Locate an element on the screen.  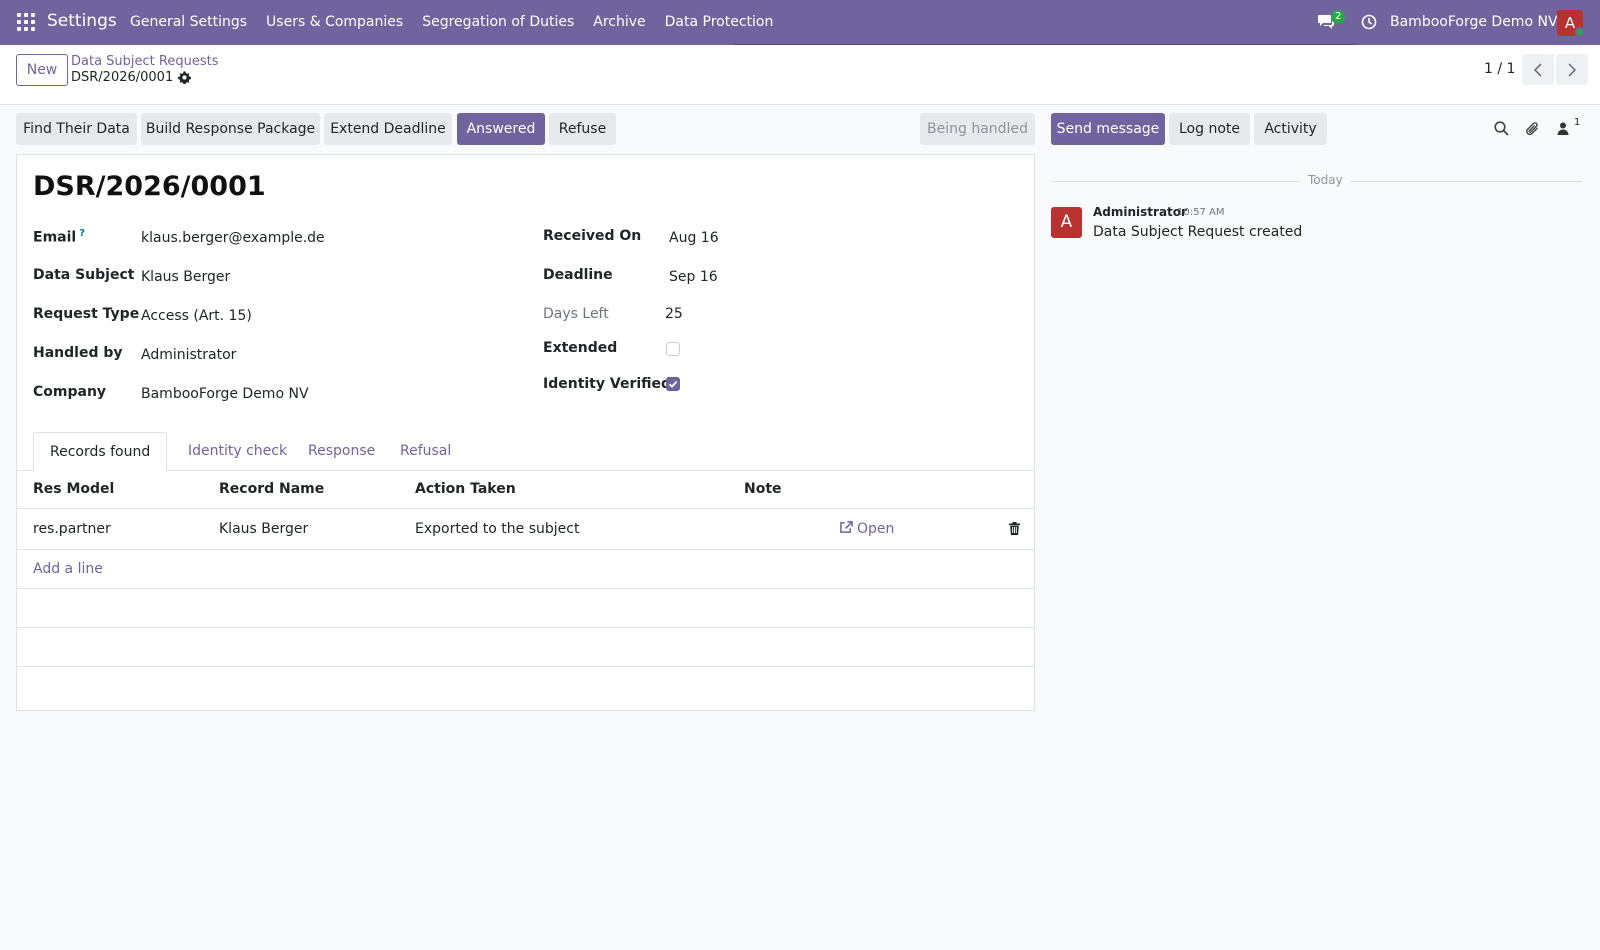
tab-refusal: Refusal is located at coordinates (425, 451).